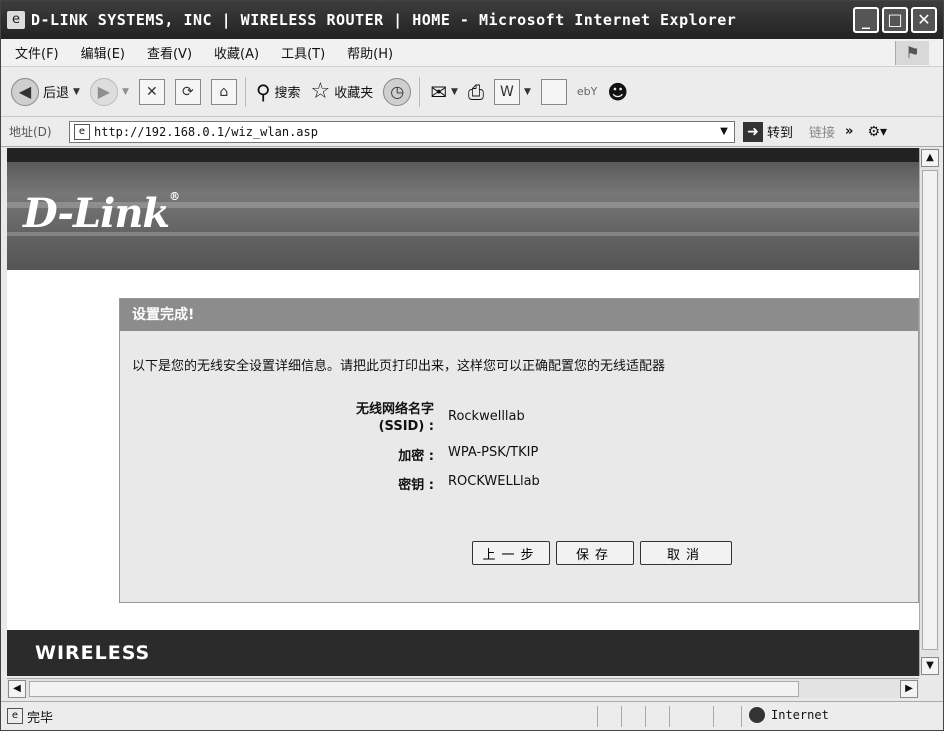 This screenshot has height=731, width=944. I want to click on ebay-button: ebY, so click(587, 91).